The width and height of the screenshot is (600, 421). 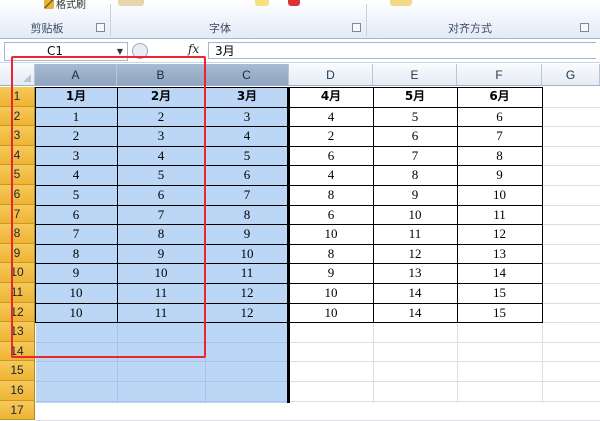 What do you see at coordinates (220, 28) in the screenshot?
I see `font-group-label: 字体` at bounding box center [220, 28].